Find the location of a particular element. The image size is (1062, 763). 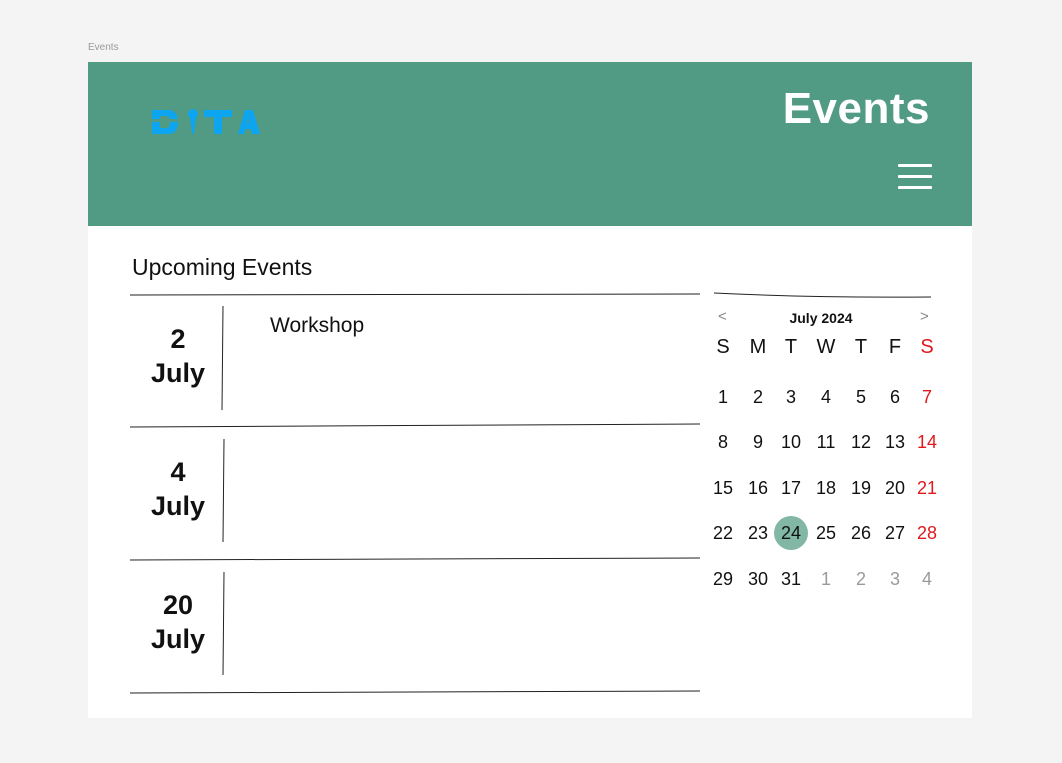

calendar-day: 19 is located at coordinates (861, 488).